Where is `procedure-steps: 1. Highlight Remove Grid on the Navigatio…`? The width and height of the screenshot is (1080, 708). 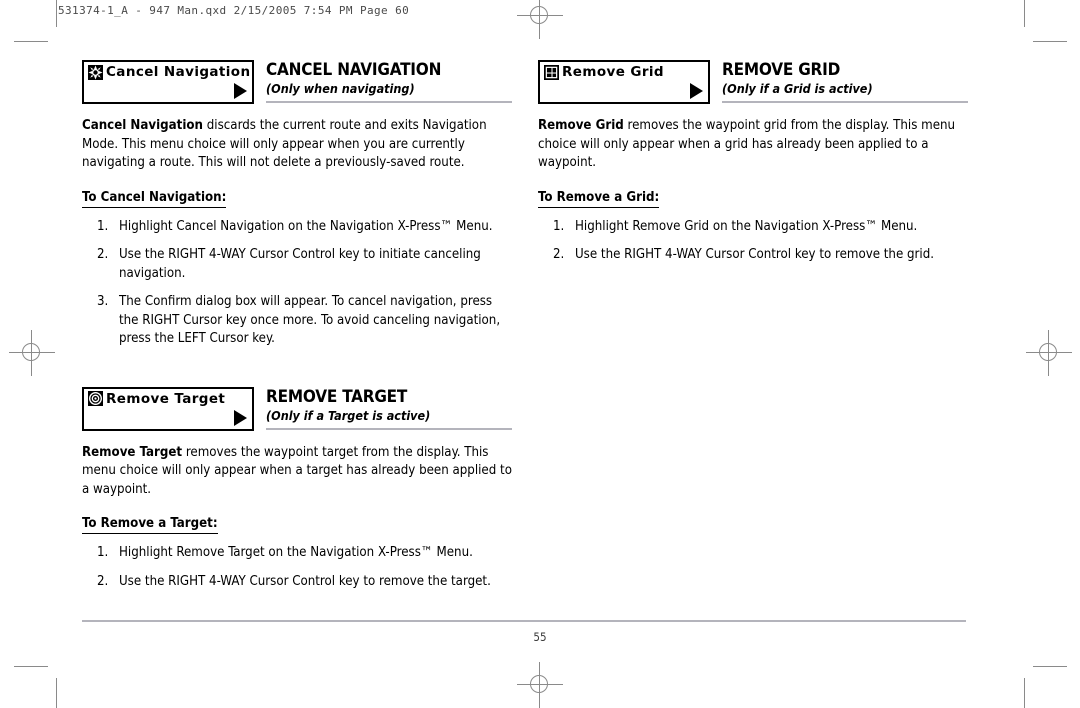 procedure-steps: 1. Highlight Remove Grid on the Navigatio… is located at coordinates (753, 241).